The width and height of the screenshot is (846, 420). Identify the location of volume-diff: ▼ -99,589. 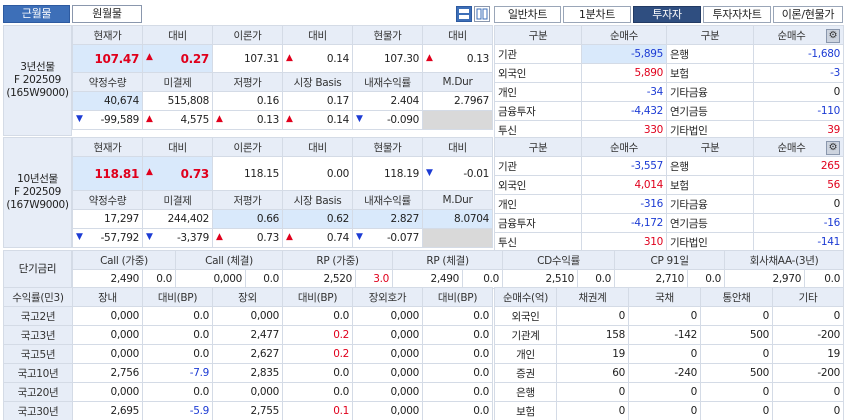
(107, 120).